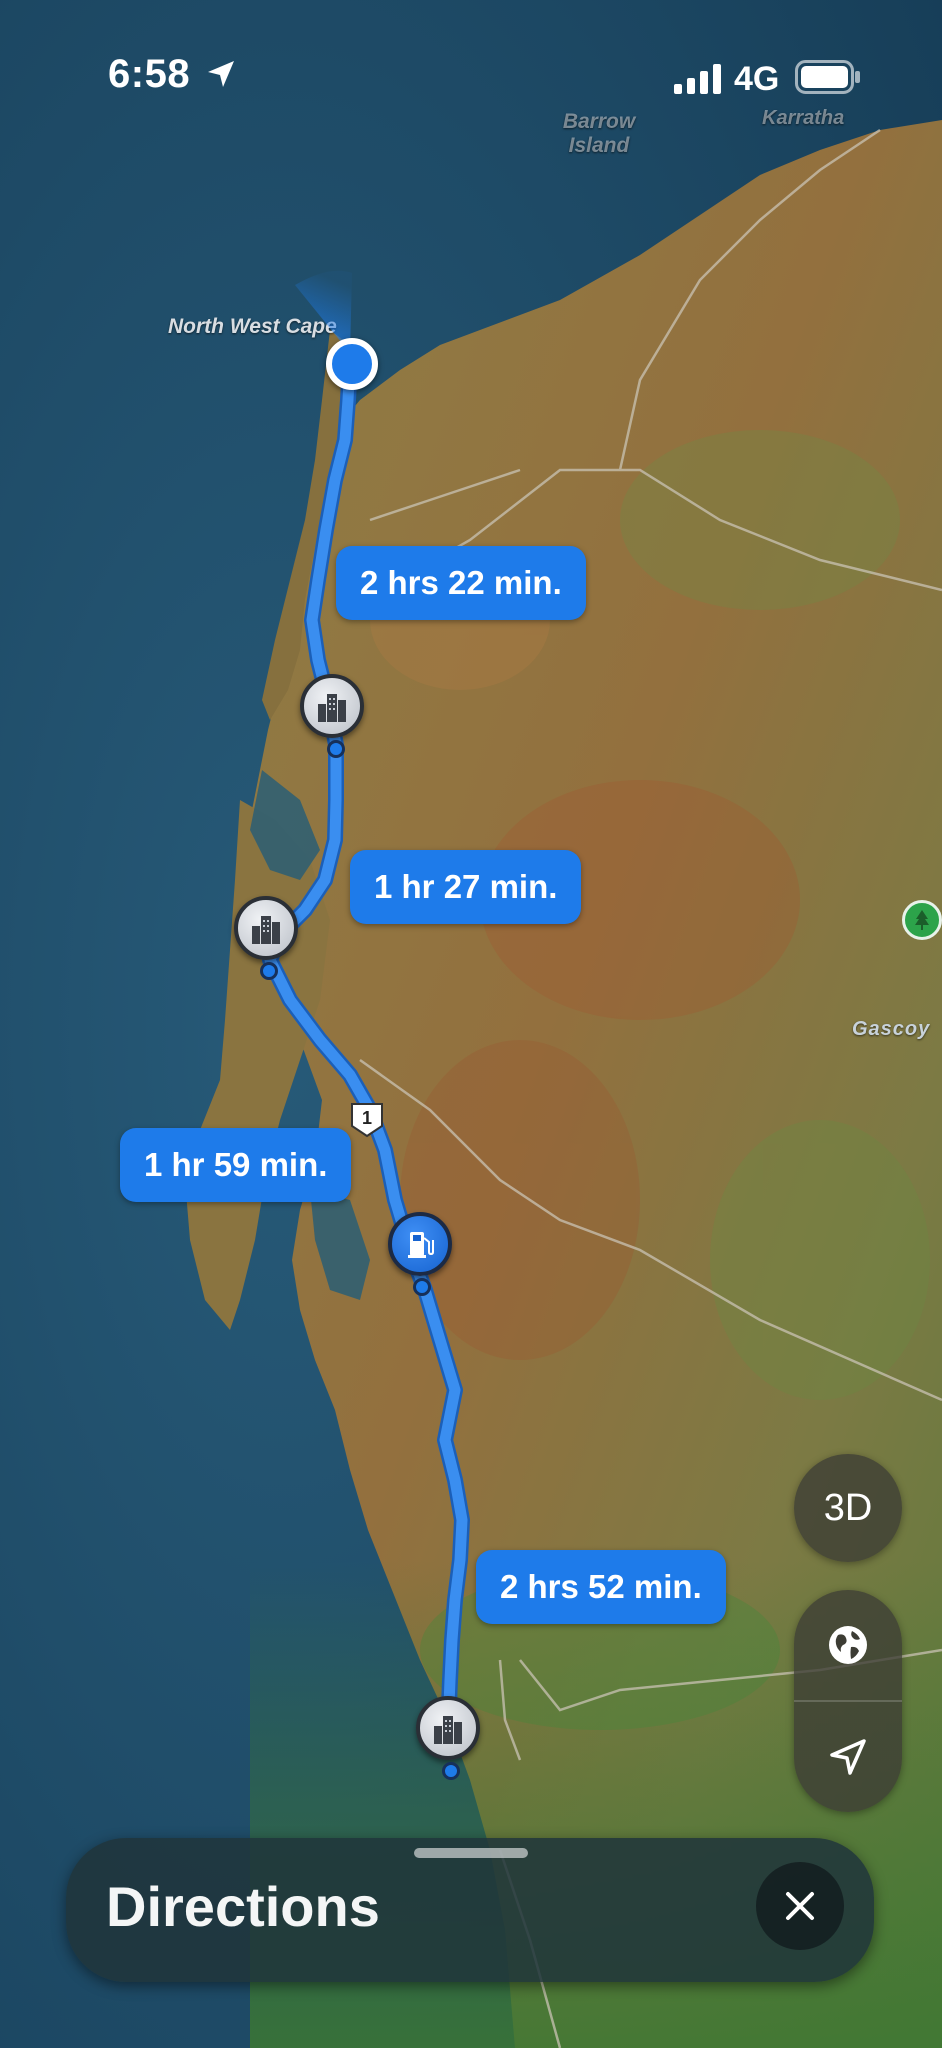 This screenshot has height=2048, width=942. What do you see at coordinates (422, 1287) in the screenshot?
I see `fuel-pin-anchor` at bounding box center [422, 1287].